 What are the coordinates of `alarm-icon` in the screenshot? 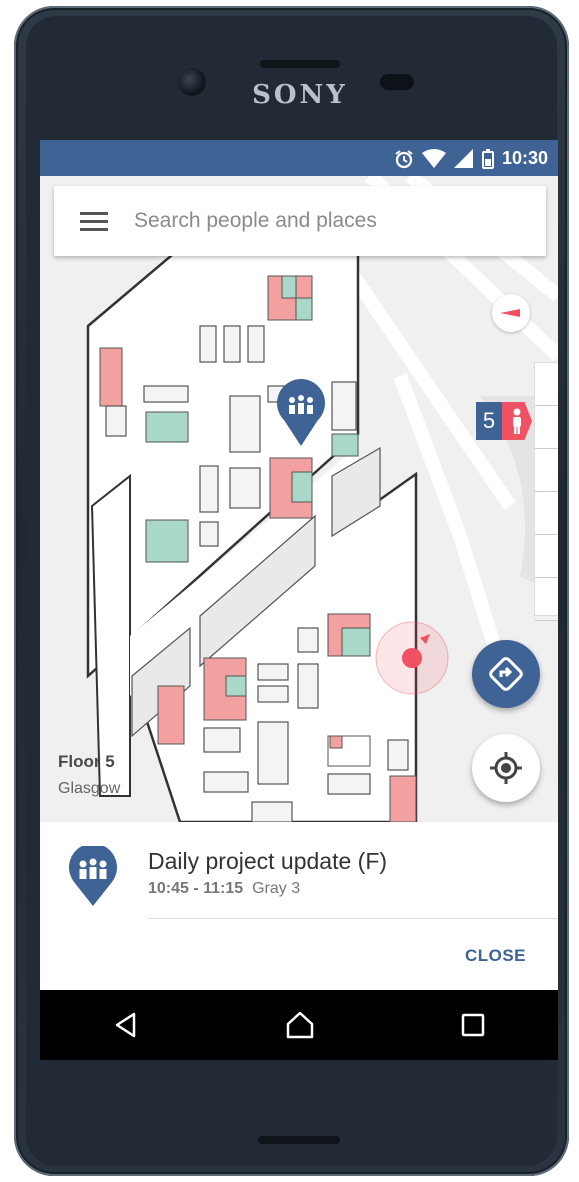 It's located at (404, 158).